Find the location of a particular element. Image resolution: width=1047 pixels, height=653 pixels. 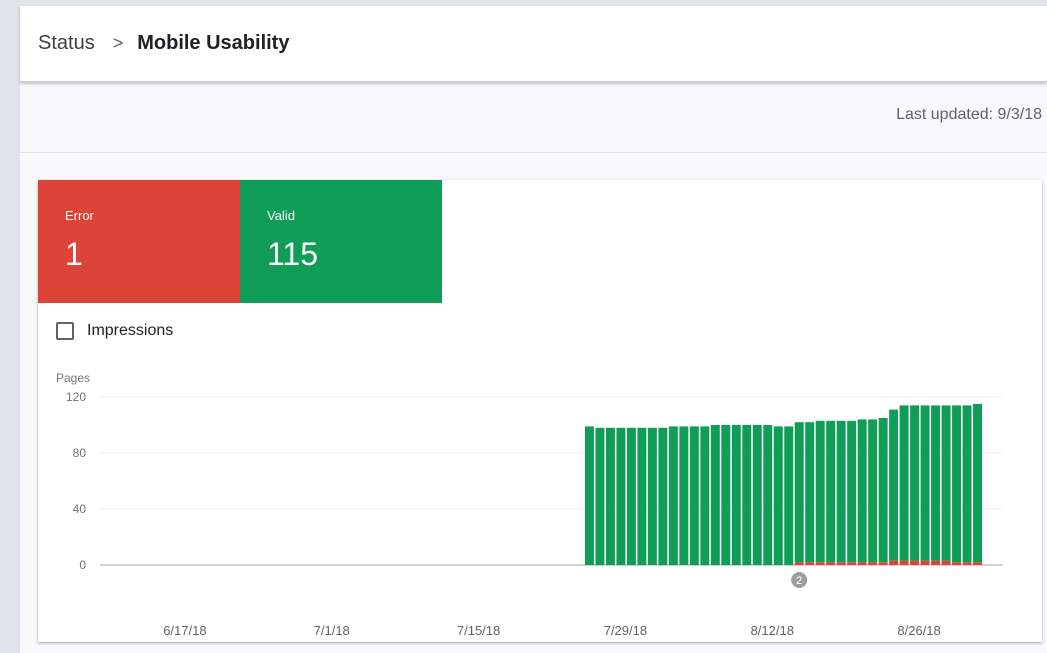

x-tick-label: 8/12/18 is located at coordinates (772, 630).